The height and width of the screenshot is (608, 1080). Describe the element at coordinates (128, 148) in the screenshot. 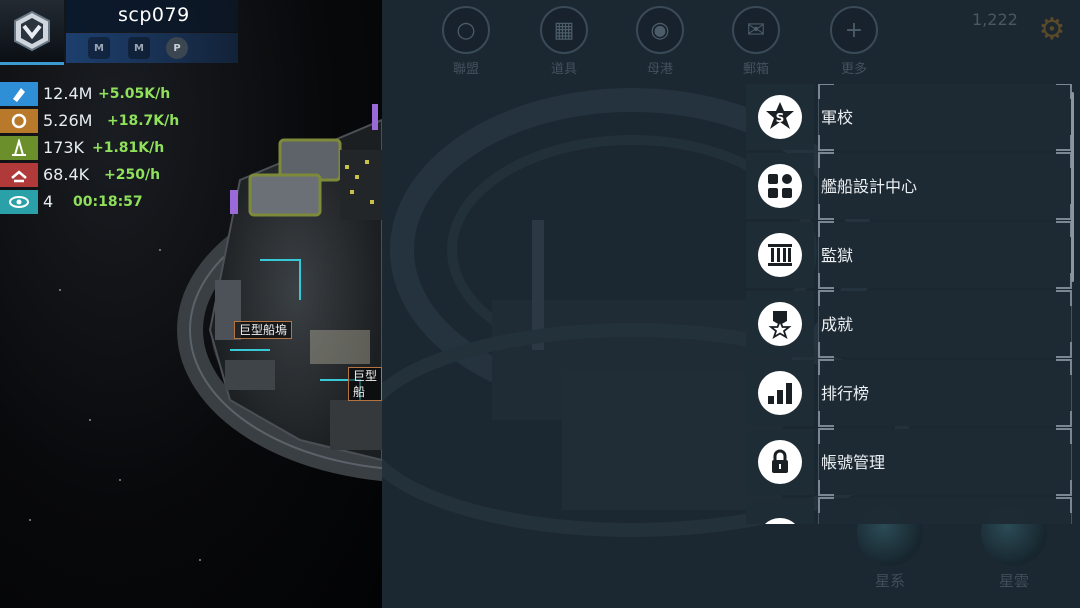

I see `resource-rate: +1.81K/h` at that location.